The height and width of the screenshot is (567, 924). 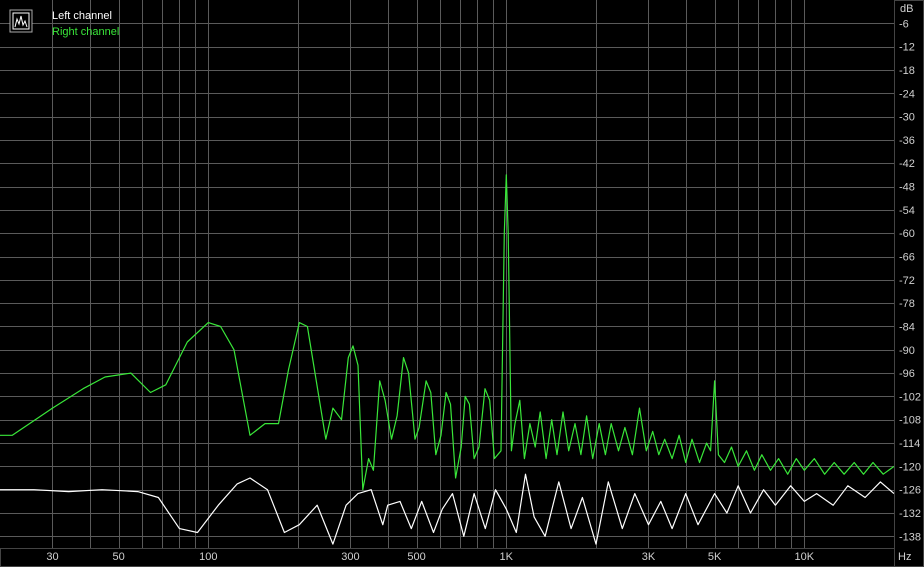 I want to click on x-tick-label: 500, so click(x=416, y=557).